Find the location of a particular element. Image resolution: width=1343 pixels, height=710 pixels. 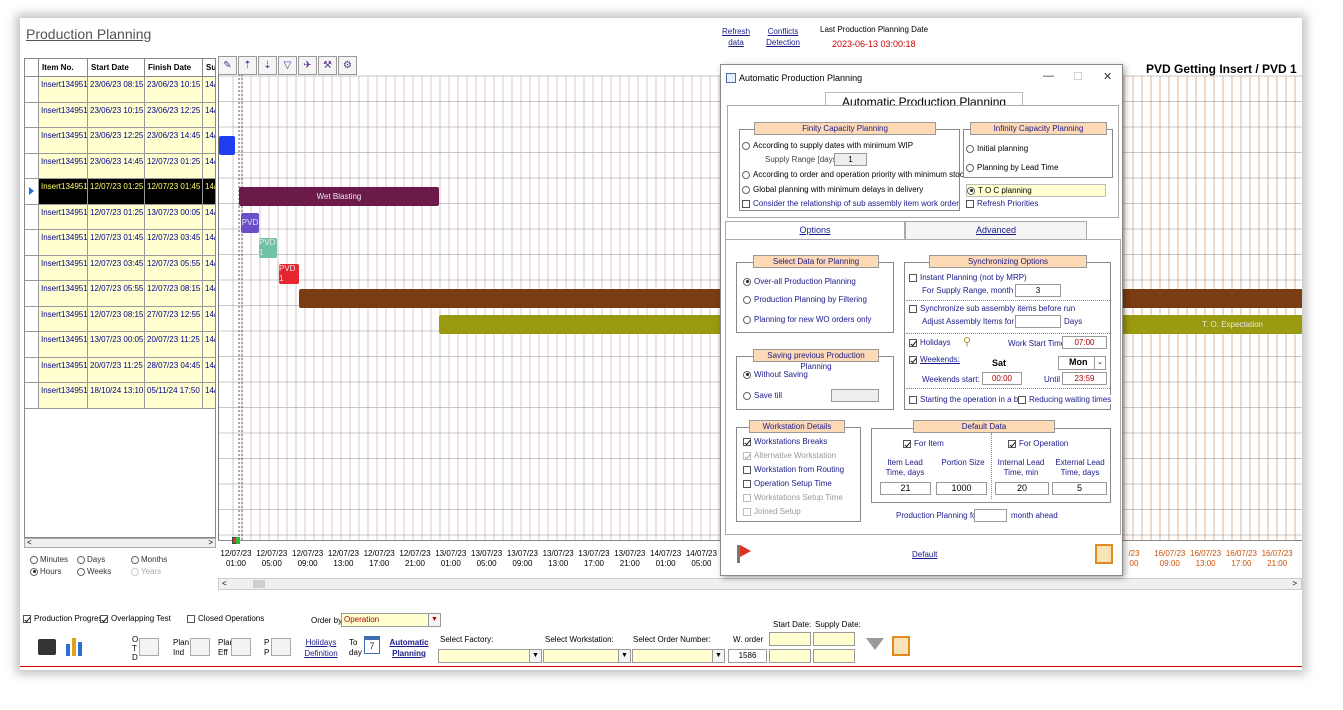

conflicts-detection-link: Conflicts Detection is located at coordinates (783, 37).